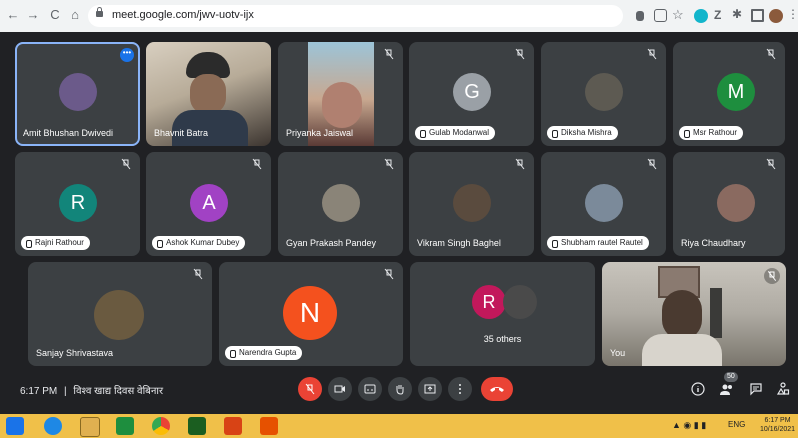 The image size is (798, 438). I want to click on meeting-title: विश्व खाद्य दिवस वेबिनार, so click(118, 391).